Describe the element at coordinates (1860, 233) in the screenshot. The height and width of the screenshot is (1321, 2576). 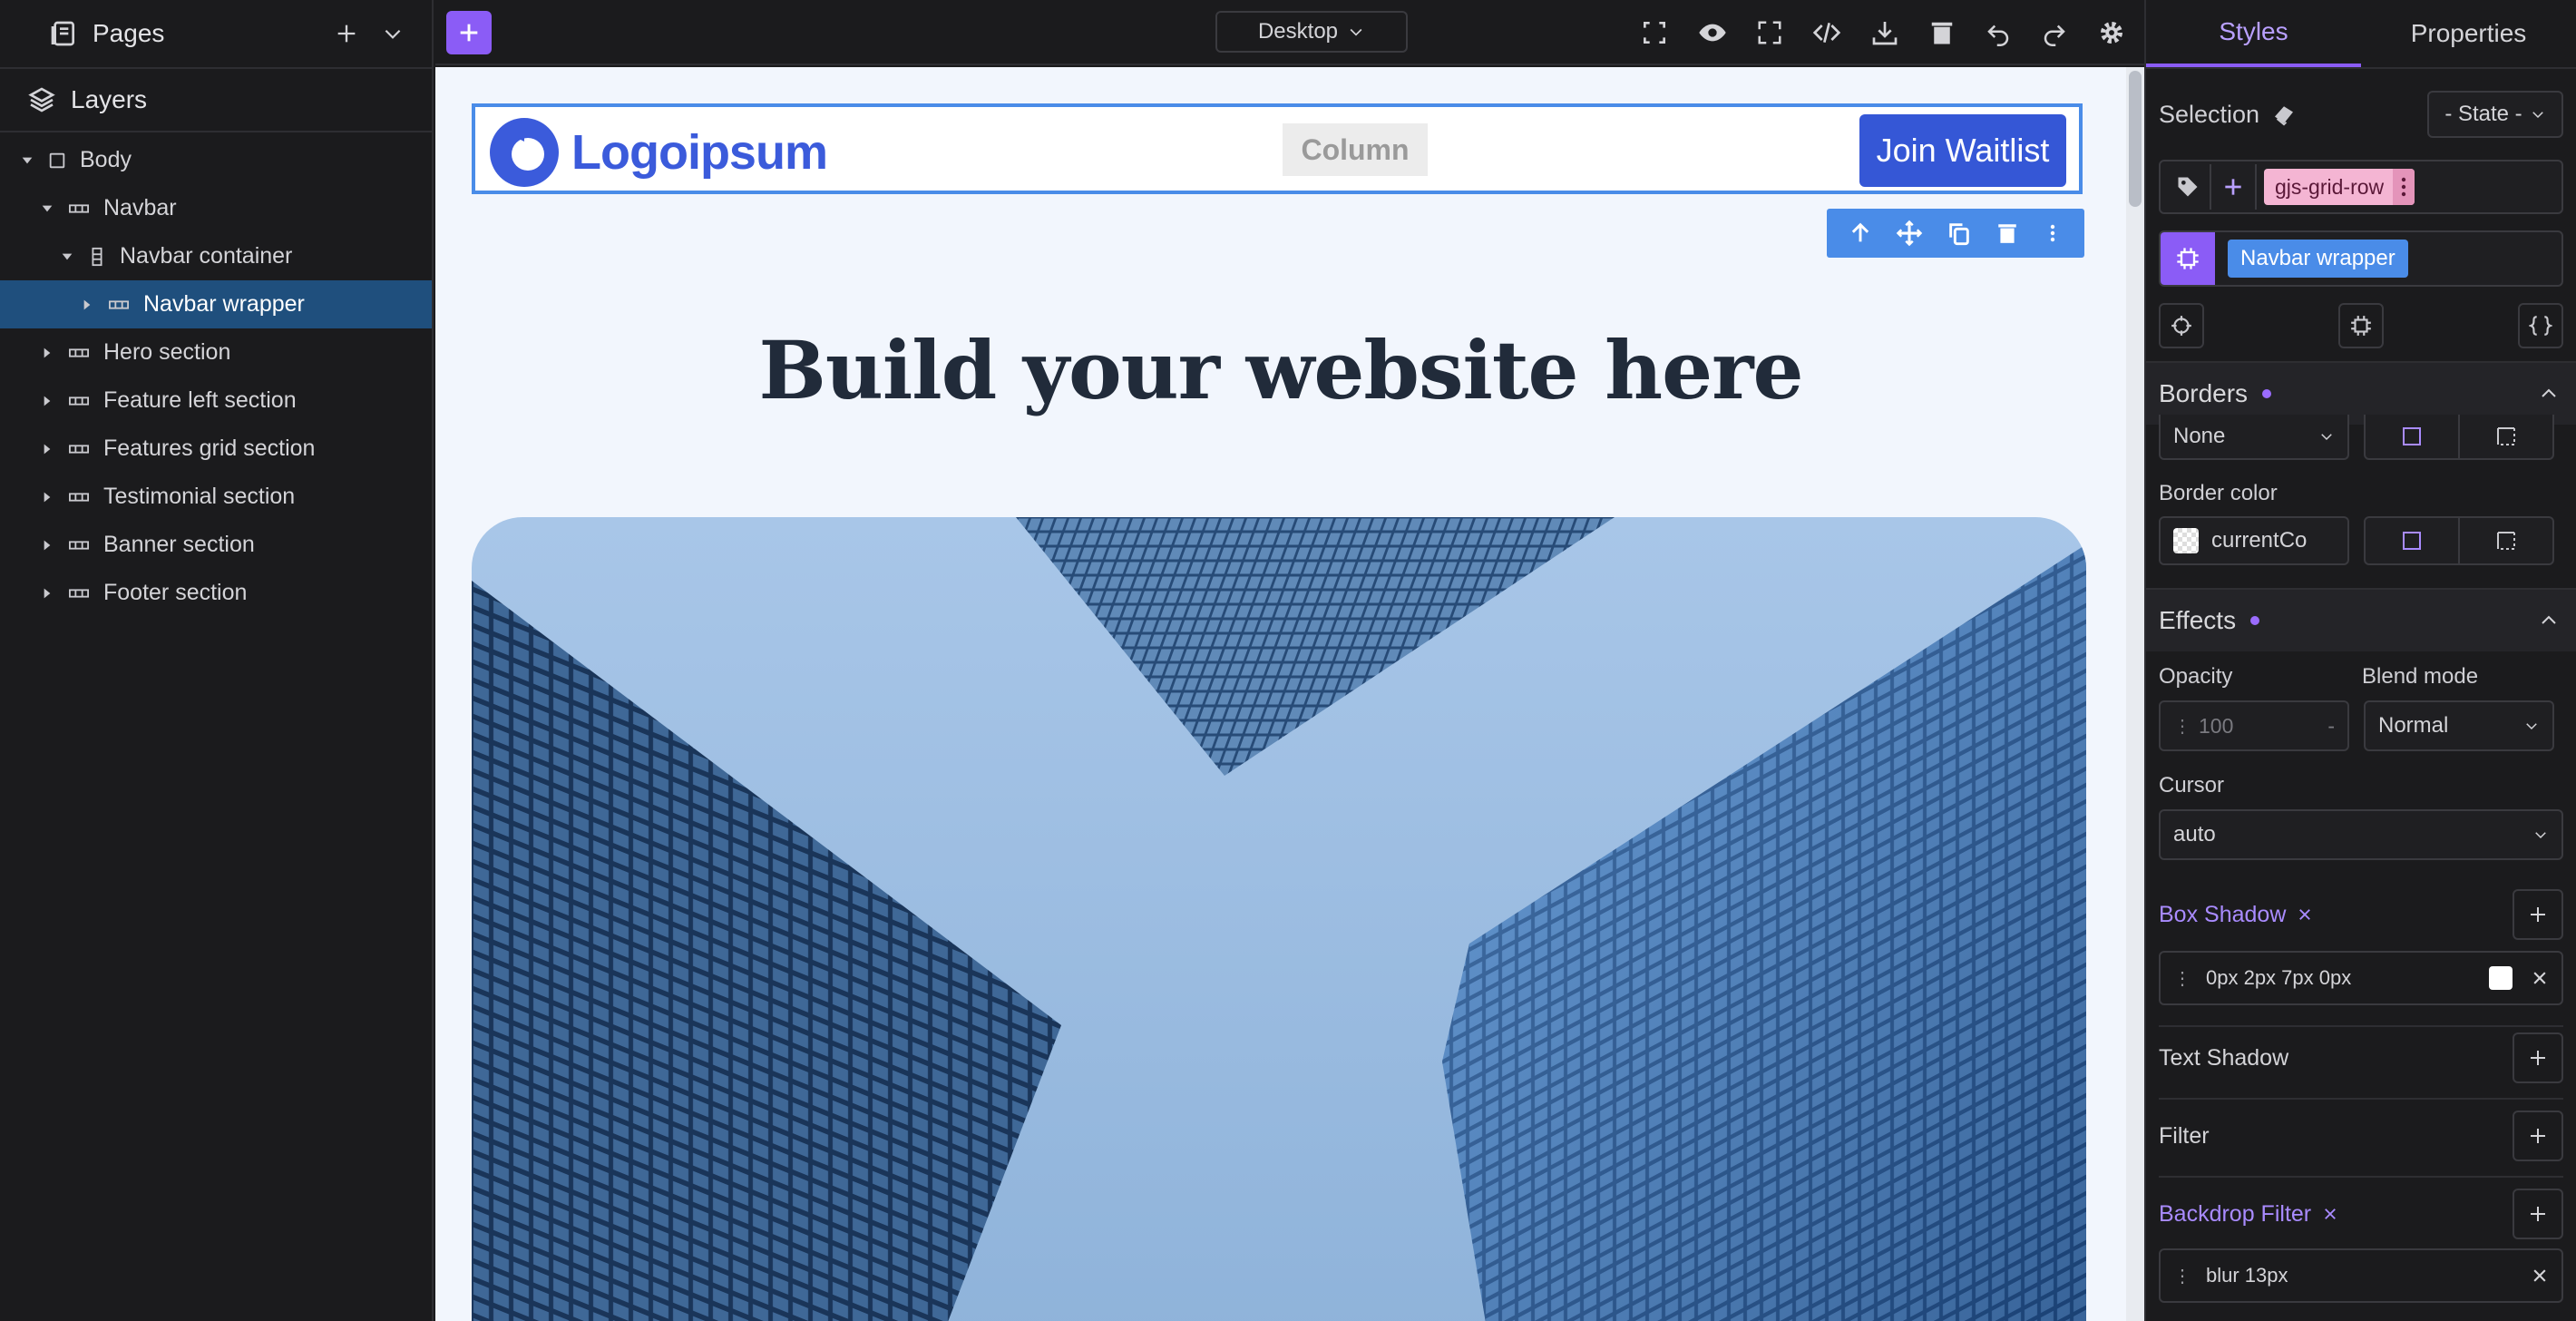
I see `arrow-up-icon` at that location.